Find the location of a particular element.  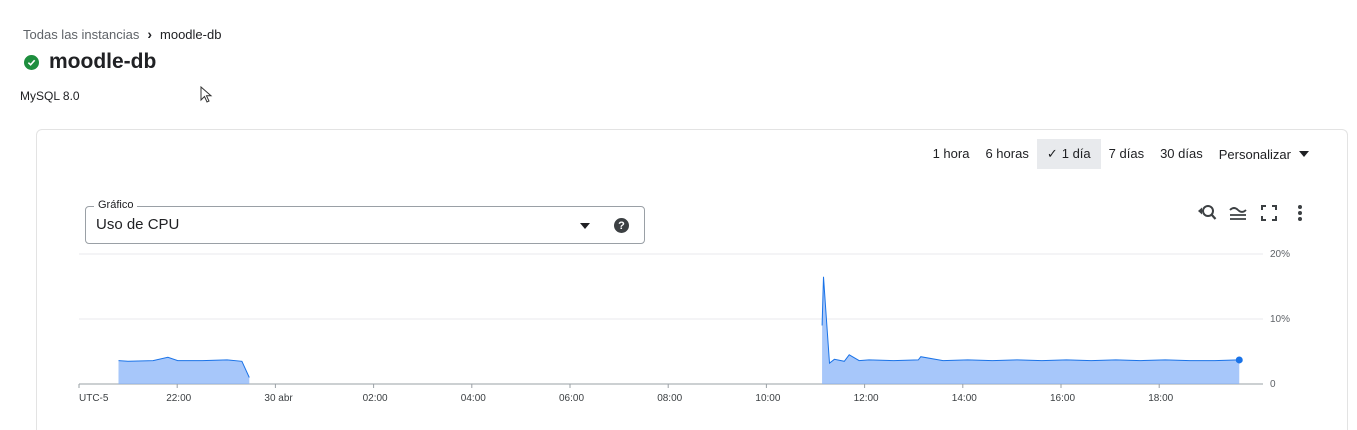

y-tick-label: 20% is located at coordinates (1280, 254).